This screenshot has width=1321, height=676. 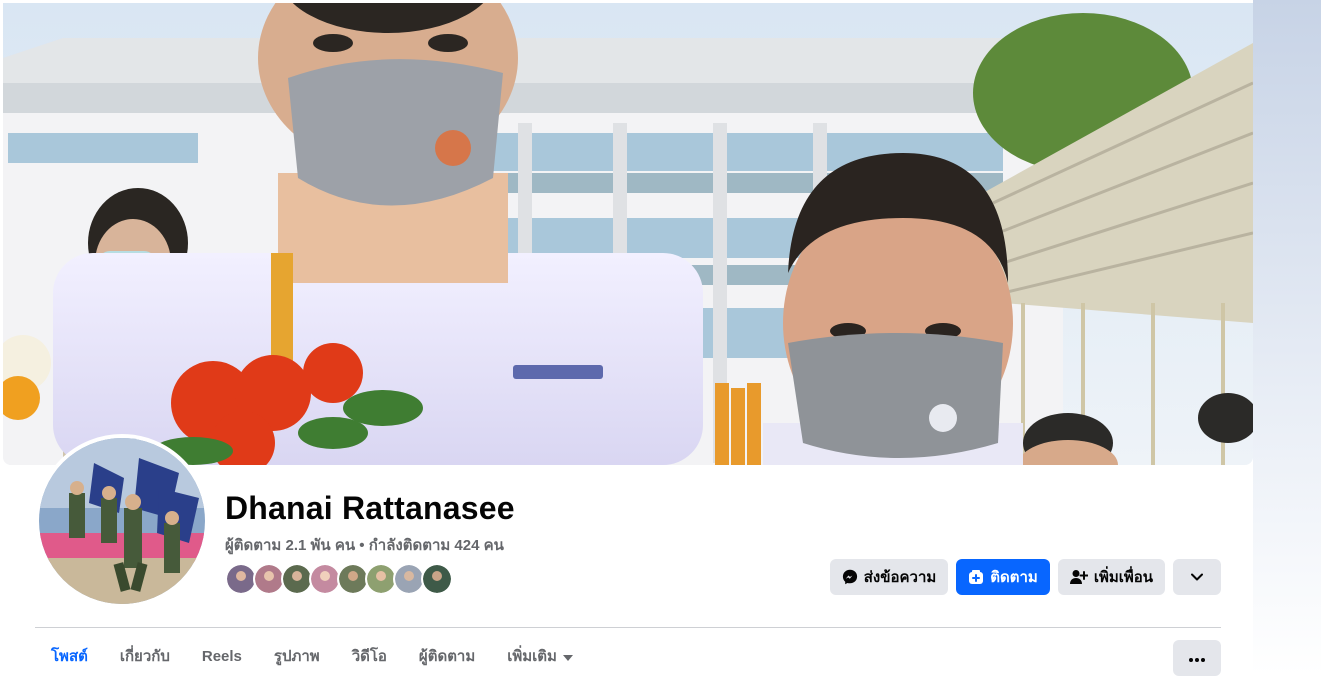 I want to click on tab-label: ผู้ติดตาม, so click(x=447, y=656).